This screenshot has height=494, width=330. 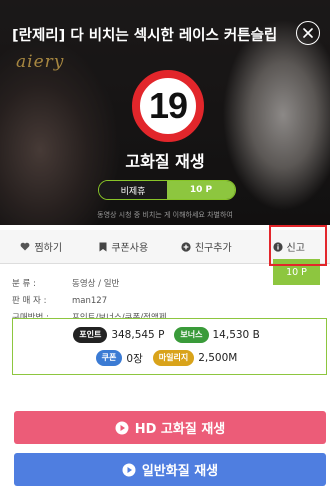 What do you see at coordinates (236, 335) in the screenshot?
I see `bonus-value: 14,530 B` at bounding box center [236, 335].